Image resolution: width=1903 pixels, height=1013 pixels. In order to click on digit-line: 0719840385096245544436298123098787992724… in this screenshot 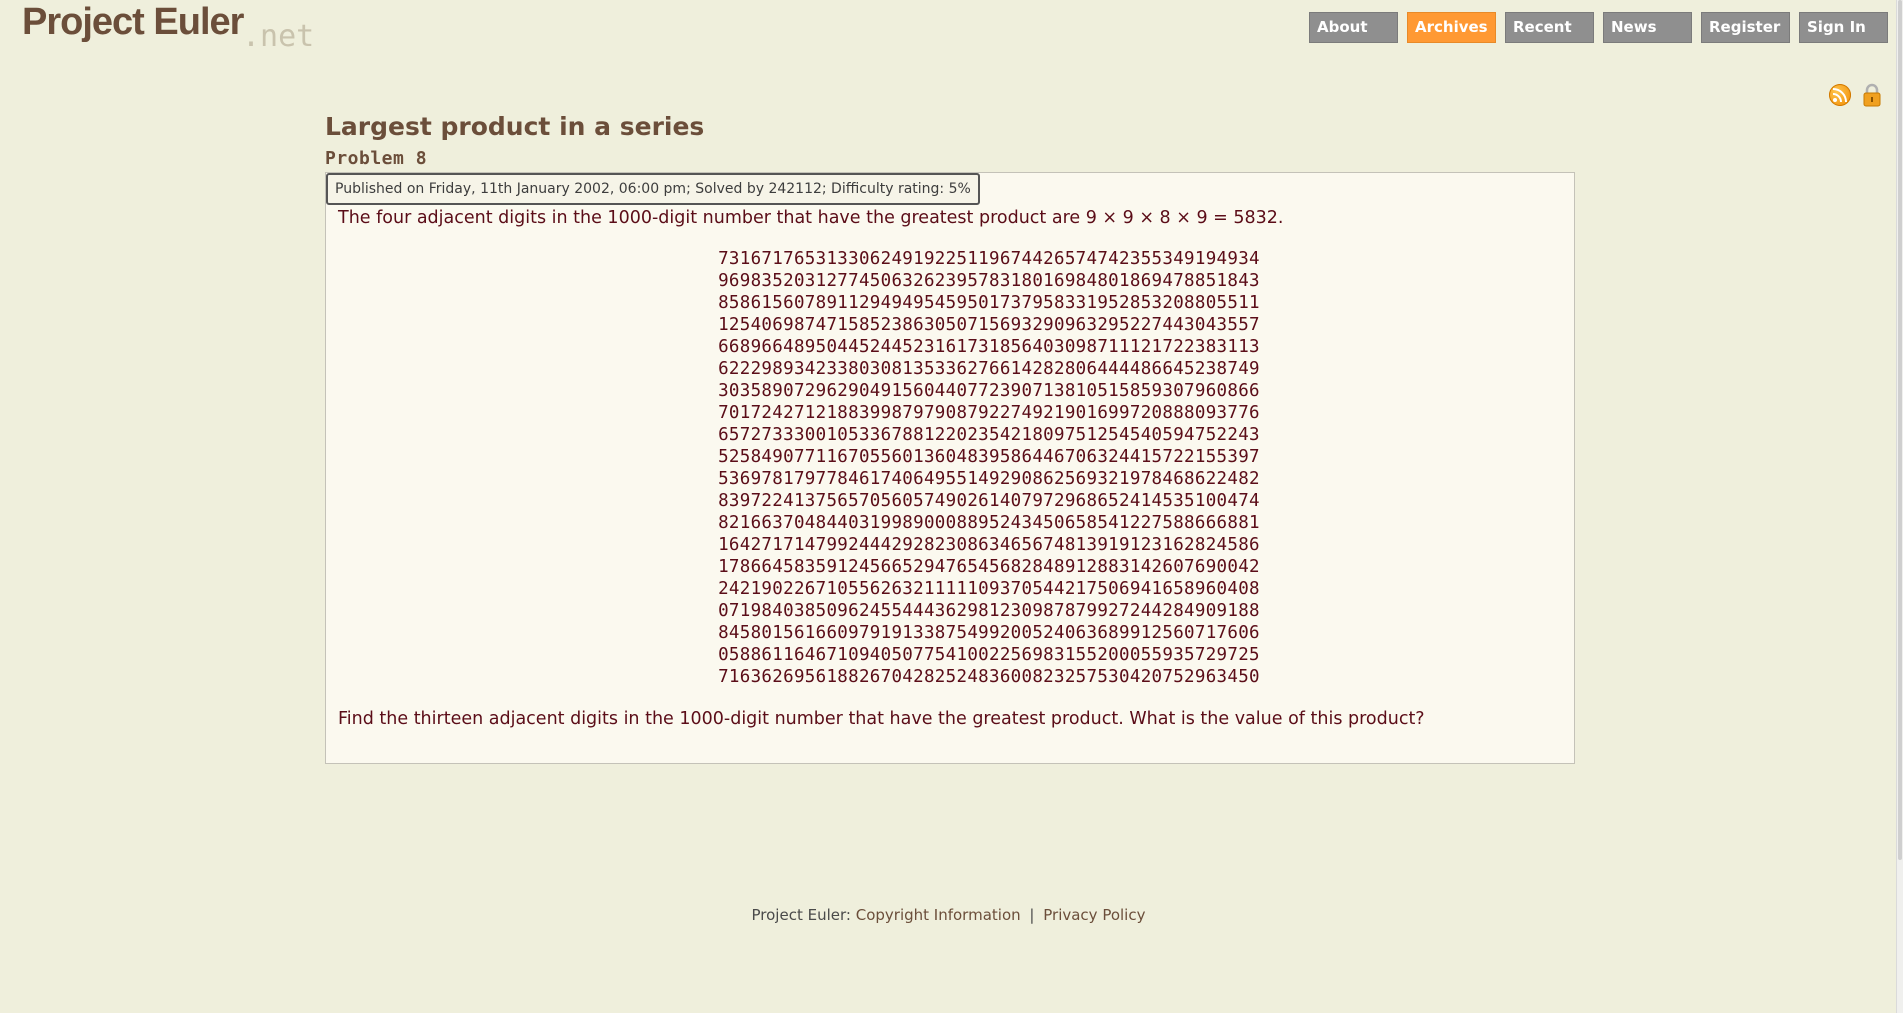, I will do `click(989, 611)`.